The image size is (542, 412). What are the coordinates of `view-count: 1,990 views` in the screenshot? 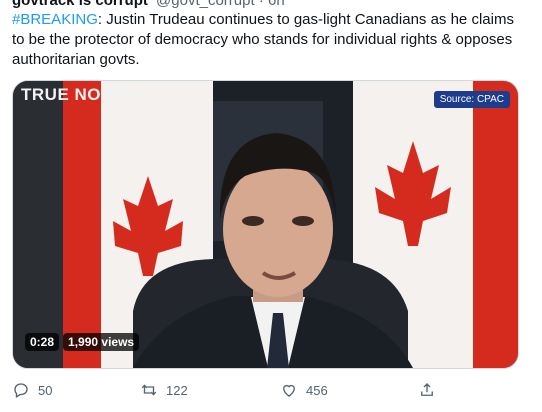 It's located at (101, 342).